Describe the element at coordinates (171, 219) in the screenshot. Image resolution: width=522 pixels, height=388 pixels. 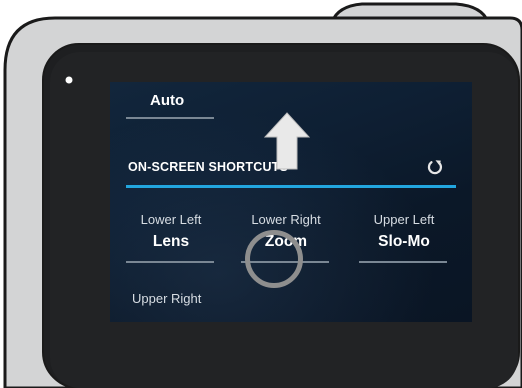
I see `slot-position-label: Lower Left` at that location.